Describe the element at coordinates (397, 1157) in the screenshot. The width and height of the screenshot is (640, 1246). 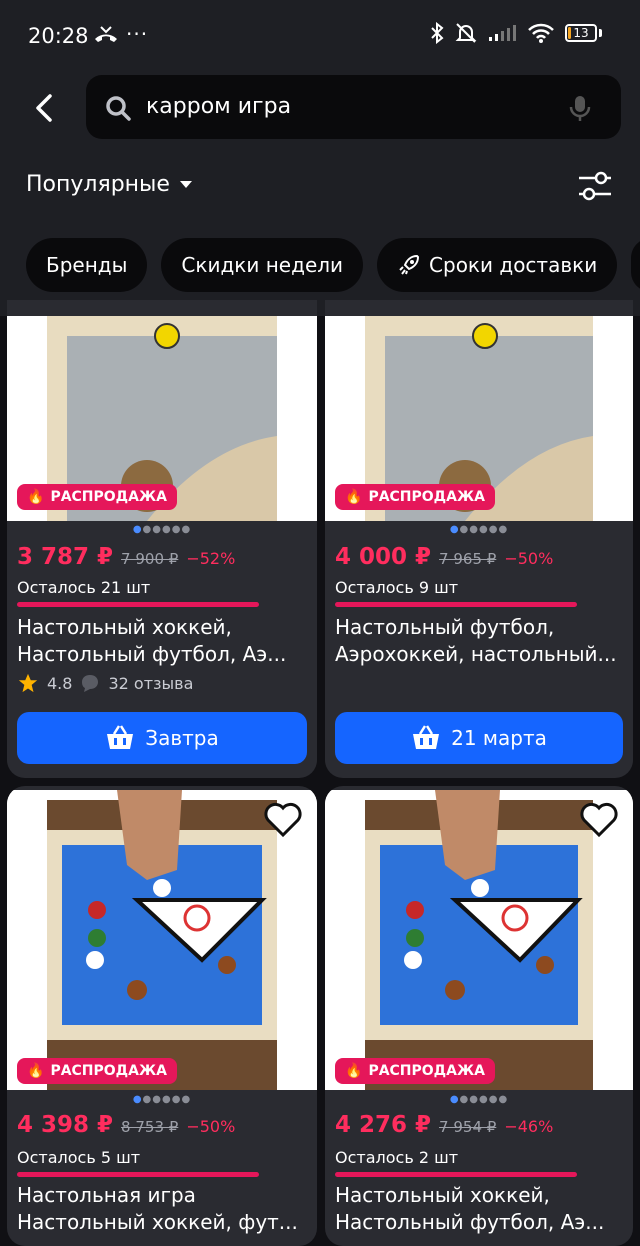
I see `stock-left: Осталось 2 шт` at that location.